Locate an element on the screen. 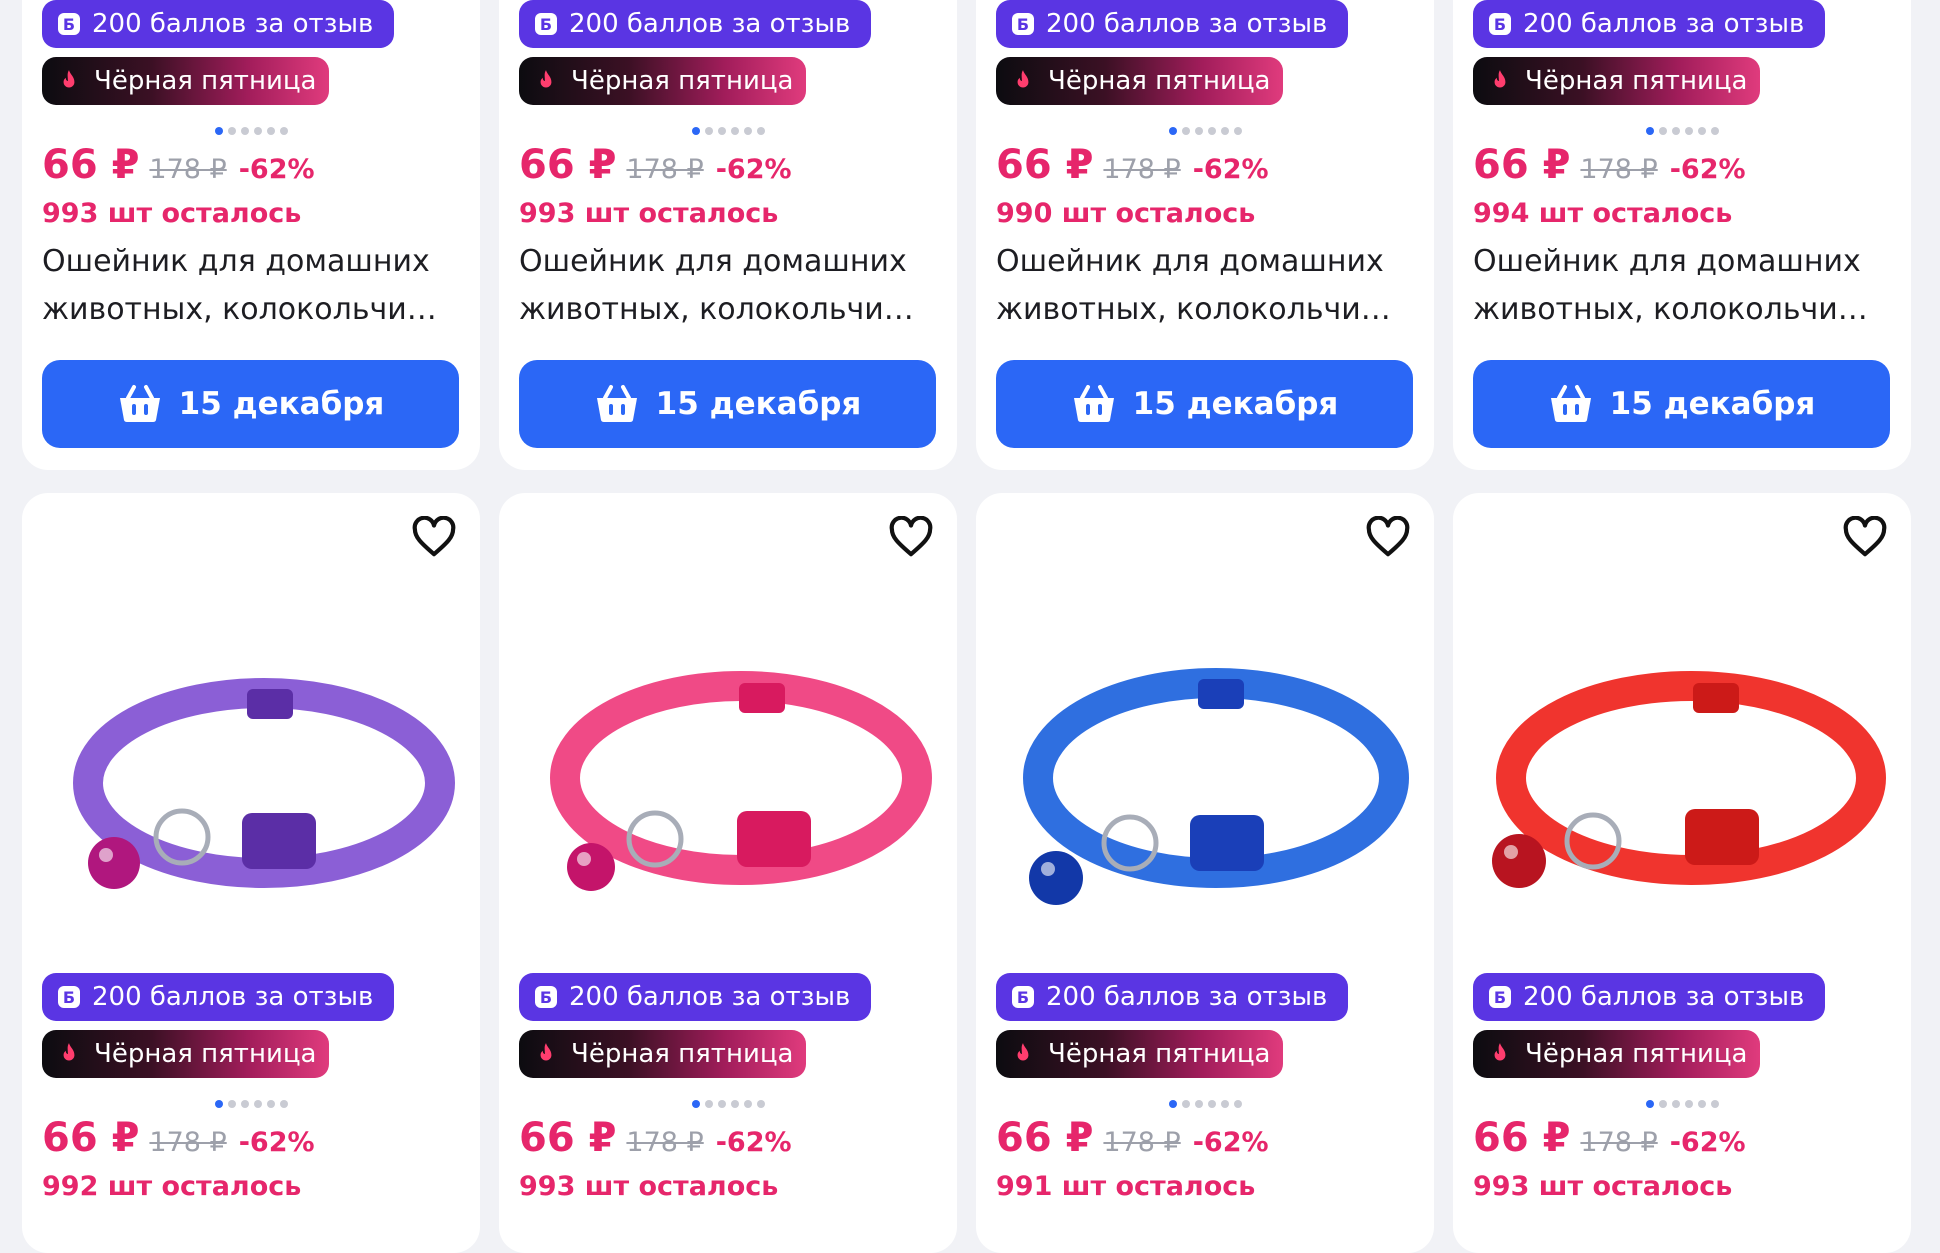  stock-left: 994 шт осталось is located at coordinates (1603, 213).